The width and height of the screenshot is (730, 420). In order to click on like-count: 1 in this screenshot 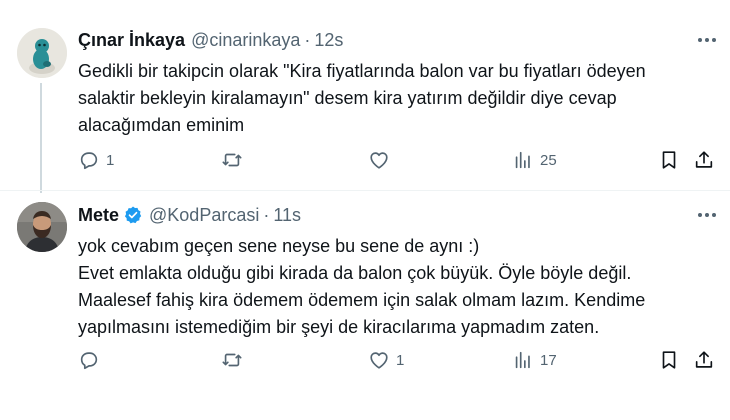, I will do `click(400, 360)`.